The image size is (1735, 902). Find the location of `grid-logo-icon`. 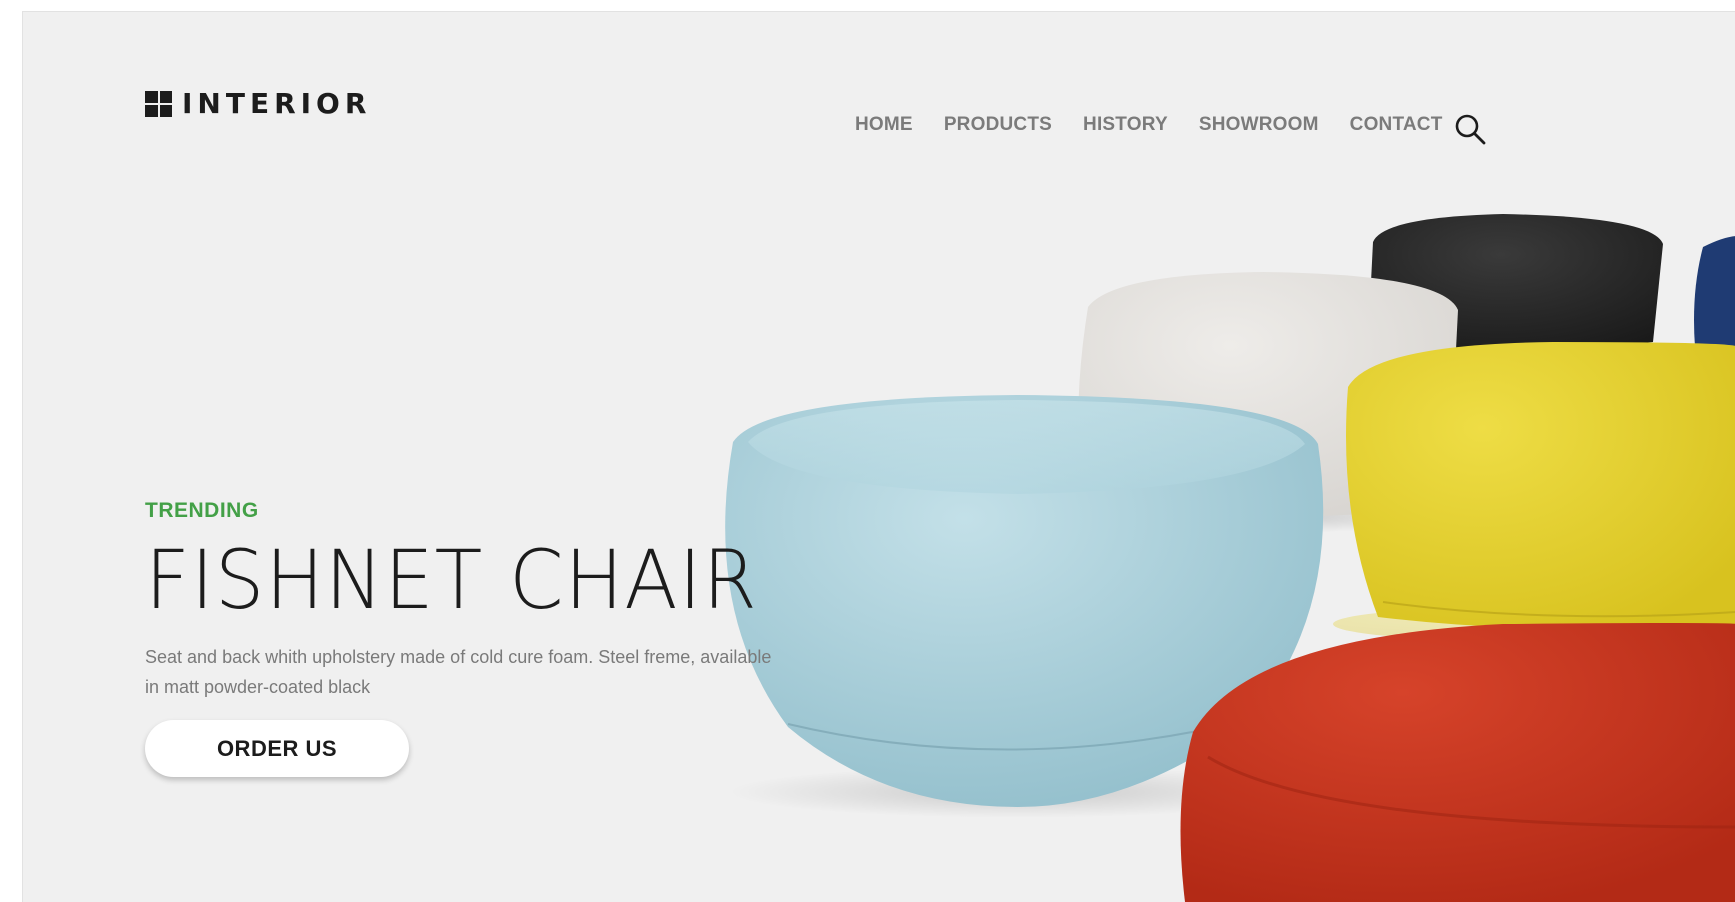

grid-logo-icon is located at coordinates (158, 104).